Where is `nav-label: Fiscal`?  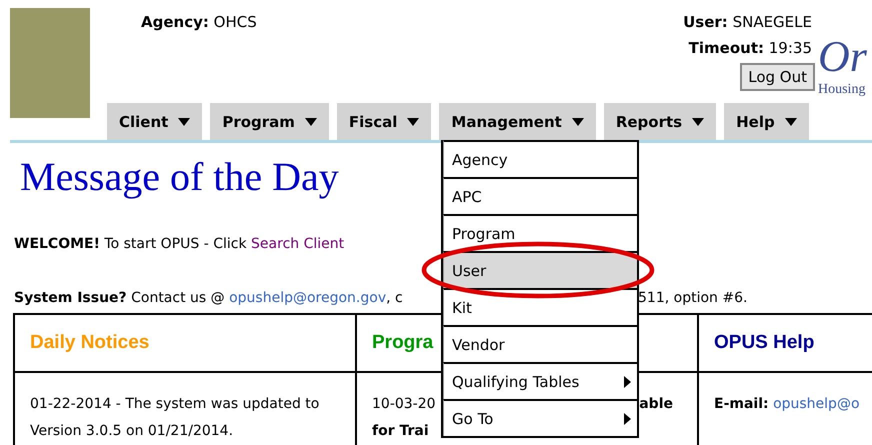
nav-label: Fiscal is located at coordinates (373, 121).